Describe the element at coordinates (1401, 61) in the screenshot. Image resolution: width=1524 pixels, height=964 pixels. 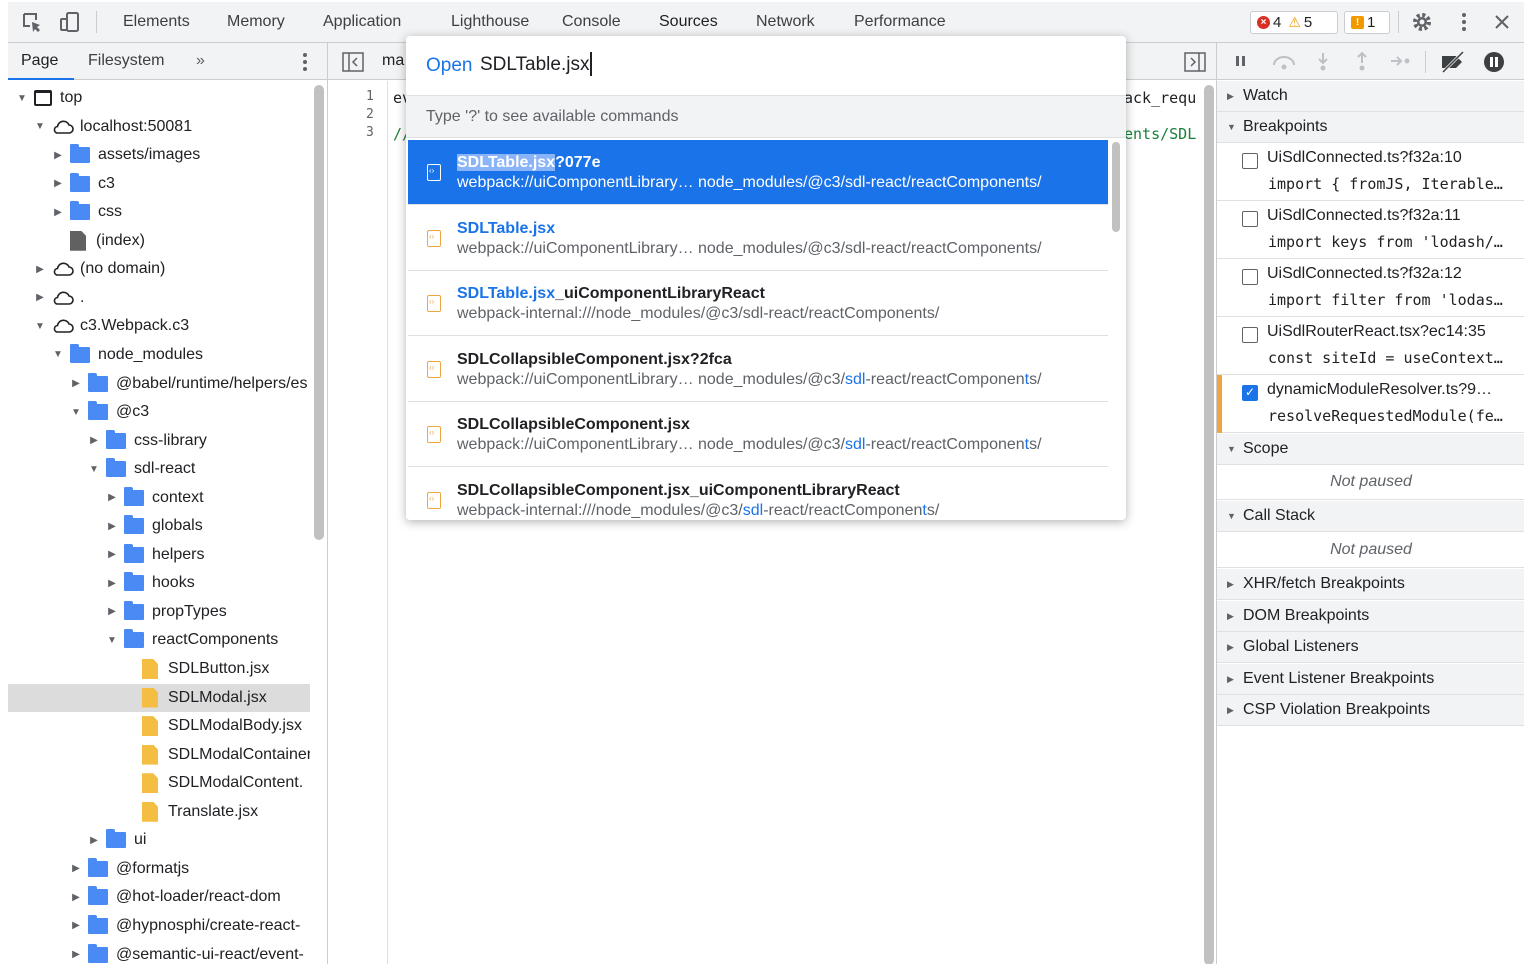
I see `step-icon` at that location.